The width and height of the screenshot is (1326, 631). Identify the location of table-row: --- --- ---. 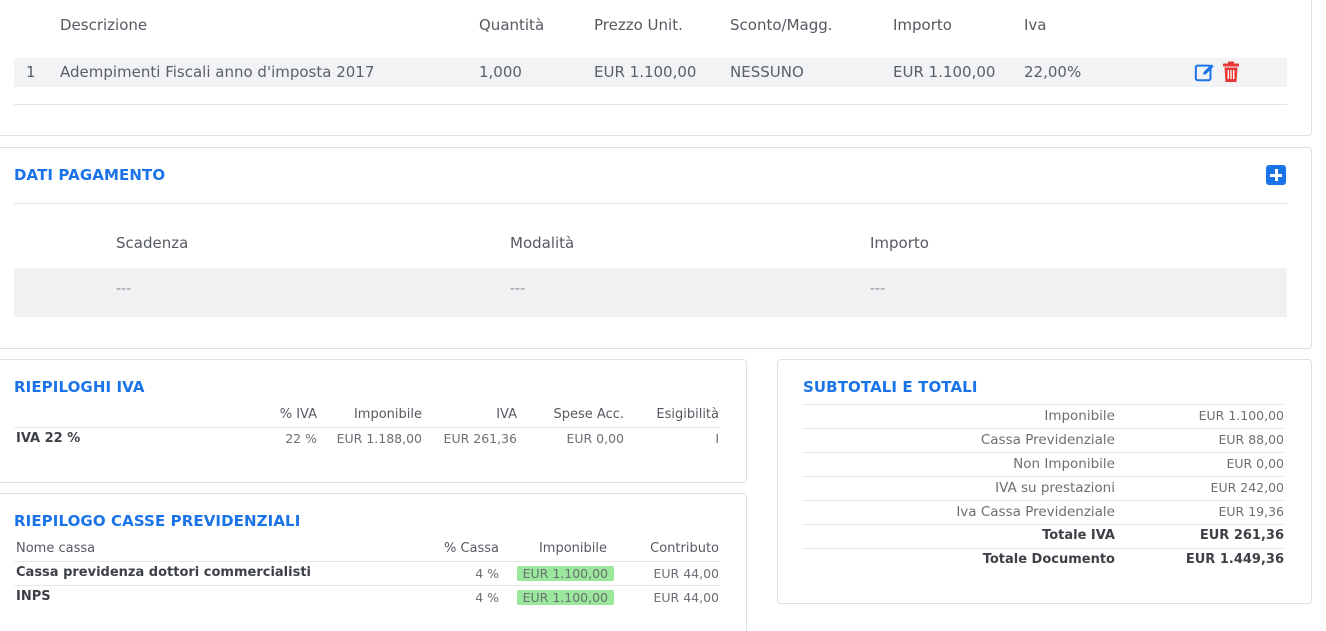
(650, 292).